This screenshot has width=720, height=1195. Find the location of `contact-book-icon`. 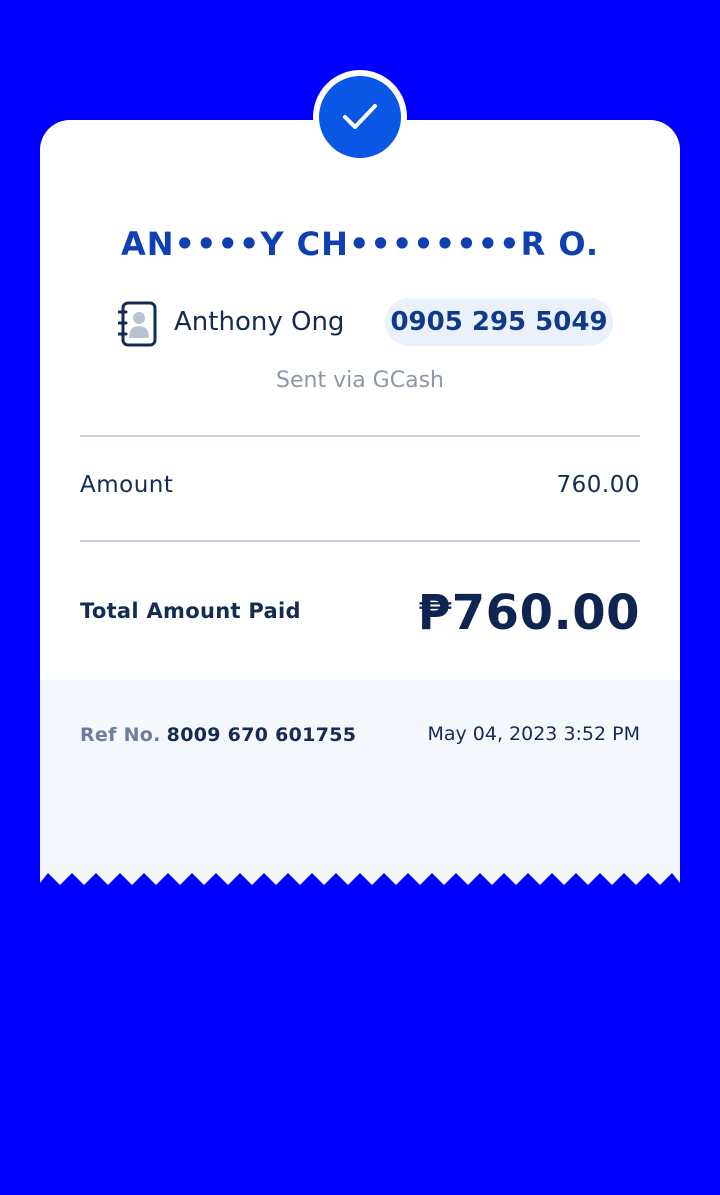

contact-book-icon is located at coordinates (137, 324).